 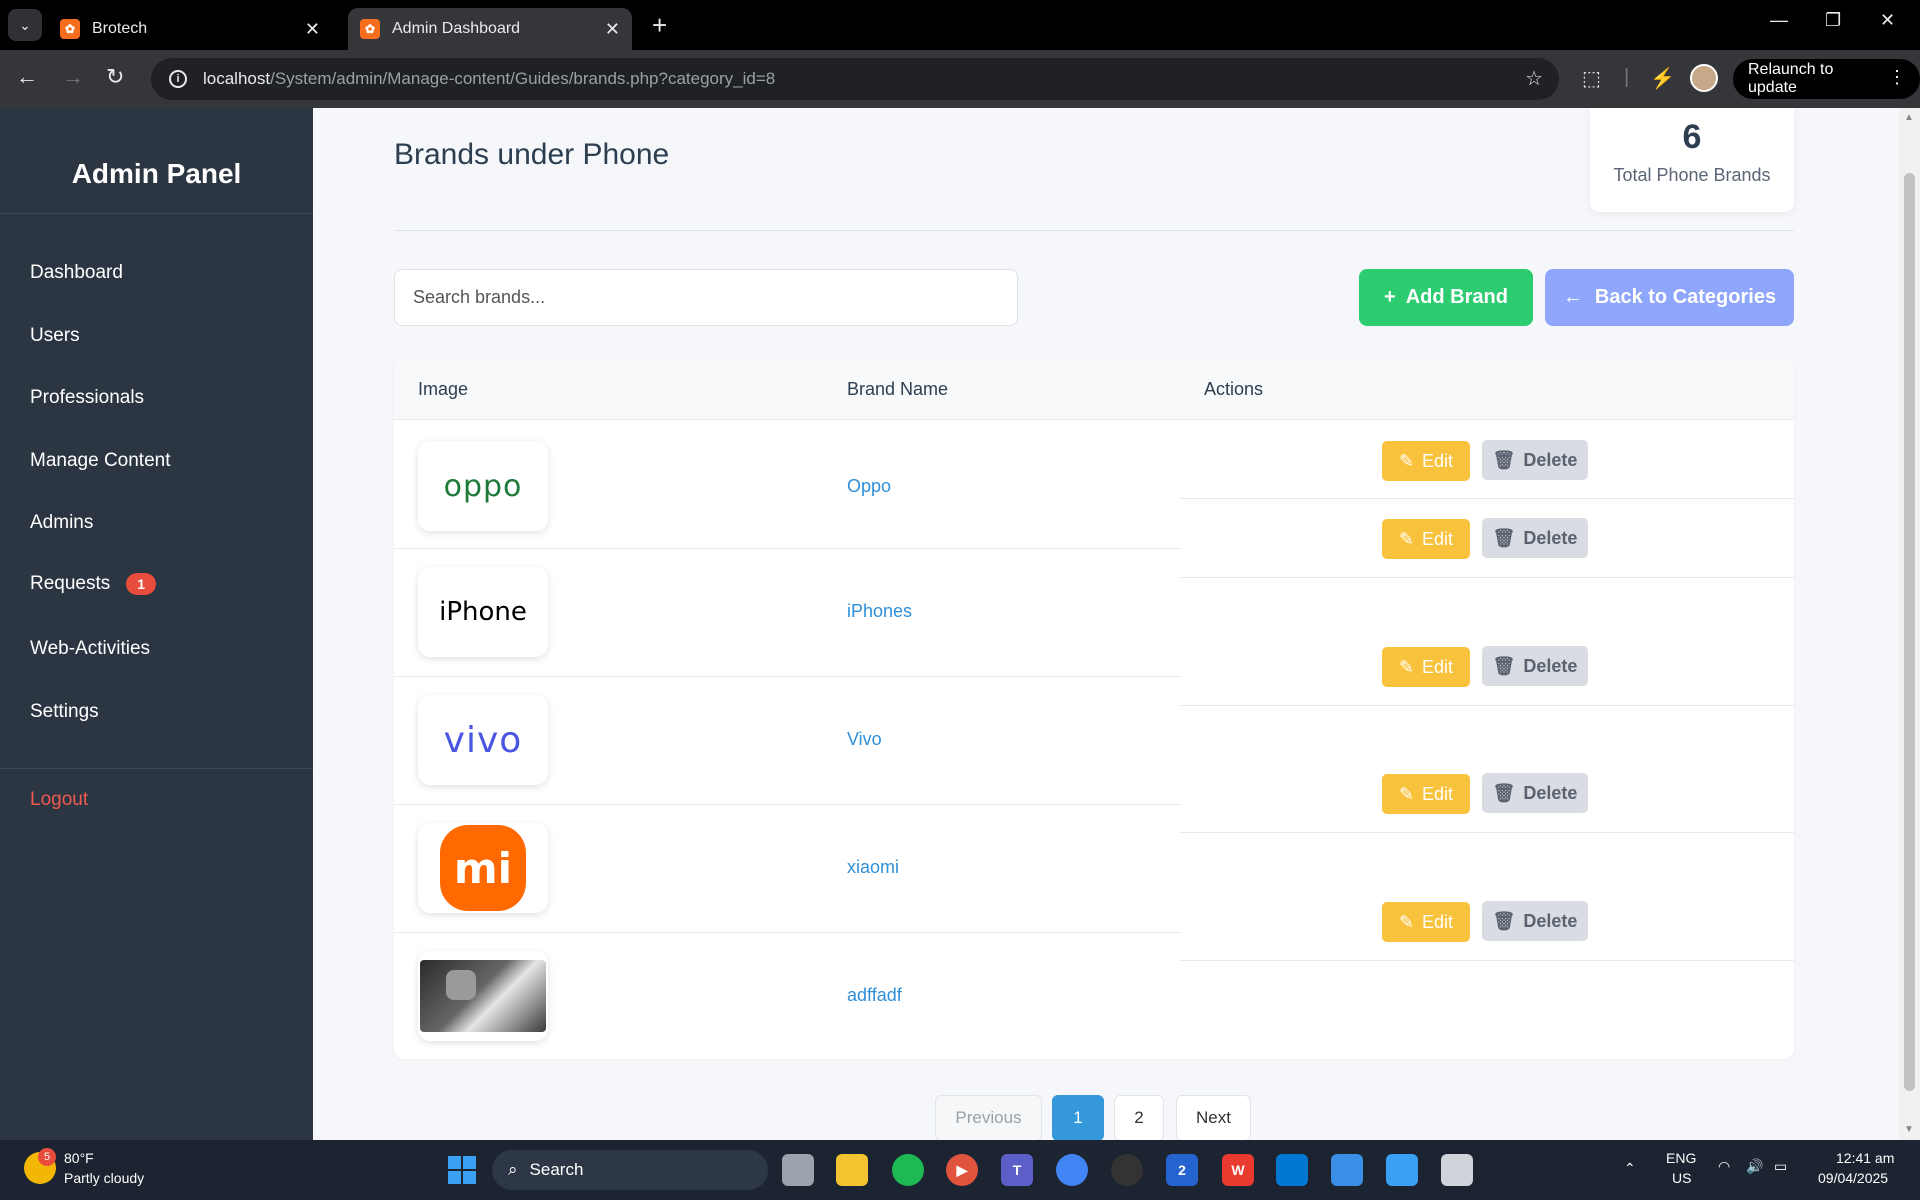 I want to click on brand-name-link: Oppo, so click(x=869, y=486).